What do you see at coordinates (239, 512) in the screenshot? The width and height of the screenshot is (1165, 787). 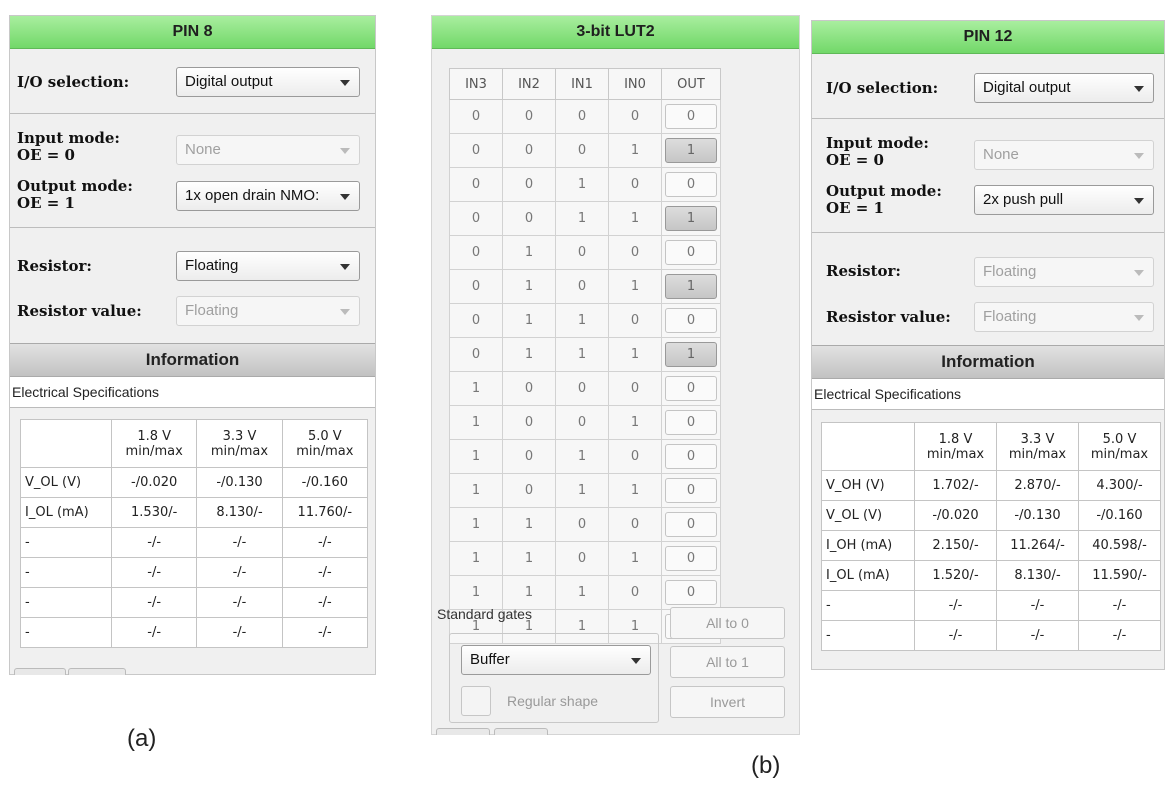 I see `spec-cell: 8.130/-` at bounding box center [239, 512].